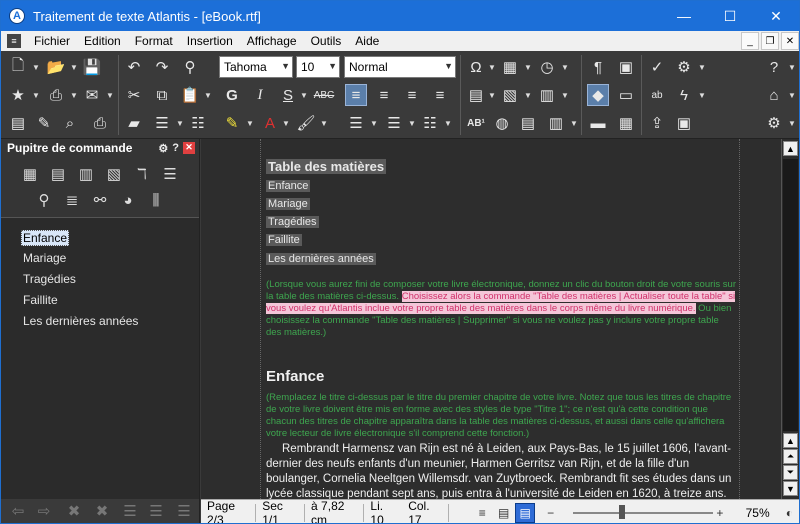  What do you see at coordinates (170, 174) in the screenshot?
I see `numbering-list-icon: ☰` at bounding box center [170, 174].